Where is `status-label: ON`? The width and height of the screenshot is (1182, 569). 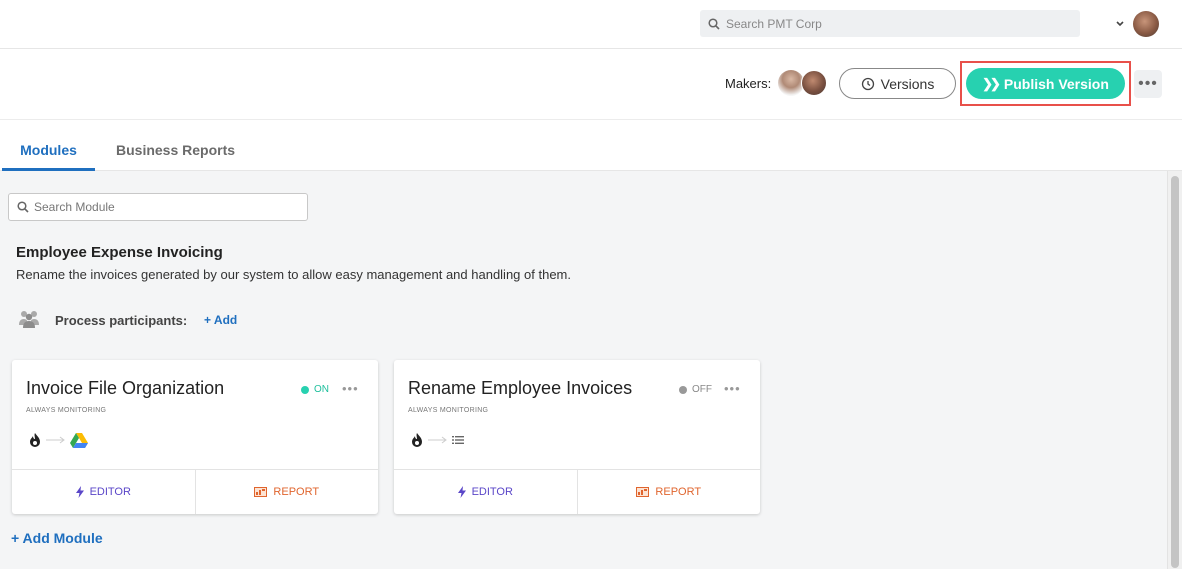 status-label: ON is located at coordinates (321, 389).